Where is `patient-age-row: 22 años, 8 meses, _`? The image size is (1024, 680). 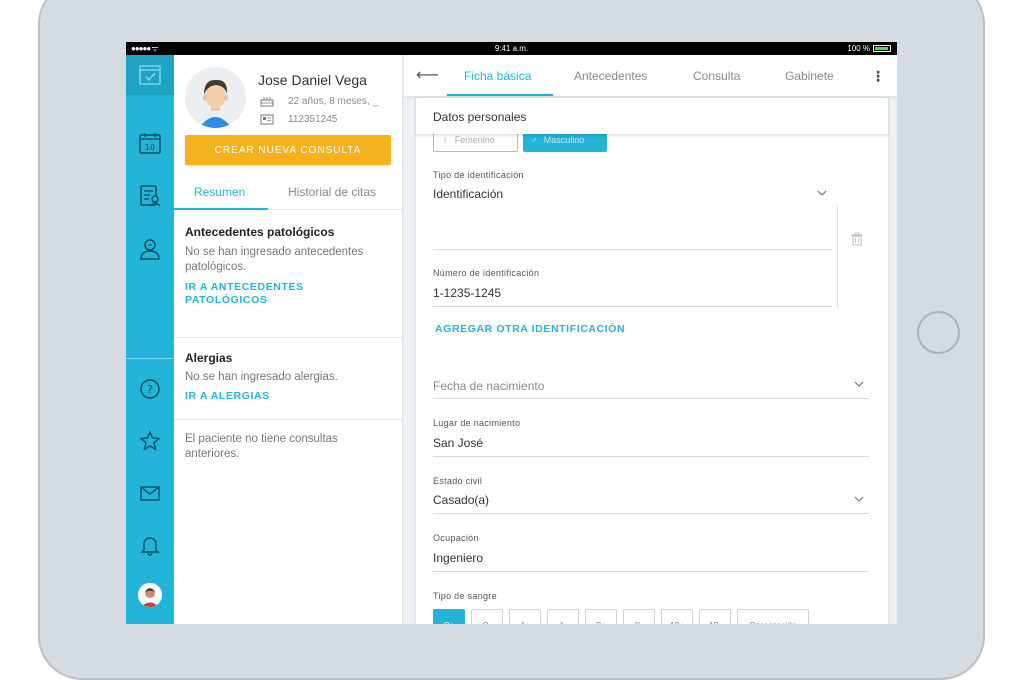 patient-age-row: 22 años, 8 meses, _ is located at coordinates (319, 101).